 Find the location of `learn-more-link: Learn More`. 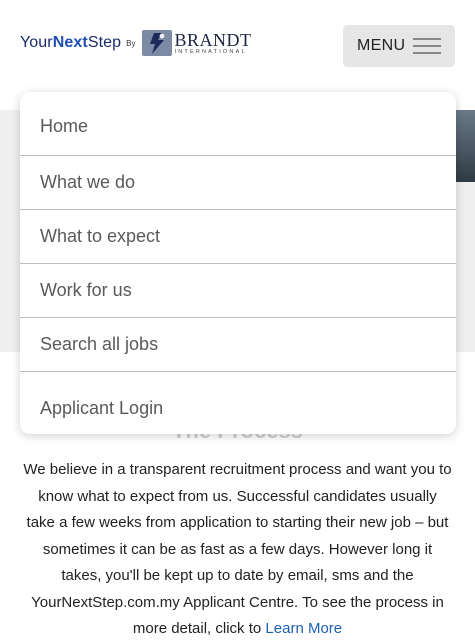

learn-more-link: Learn More is located at coordinates (303, 628).